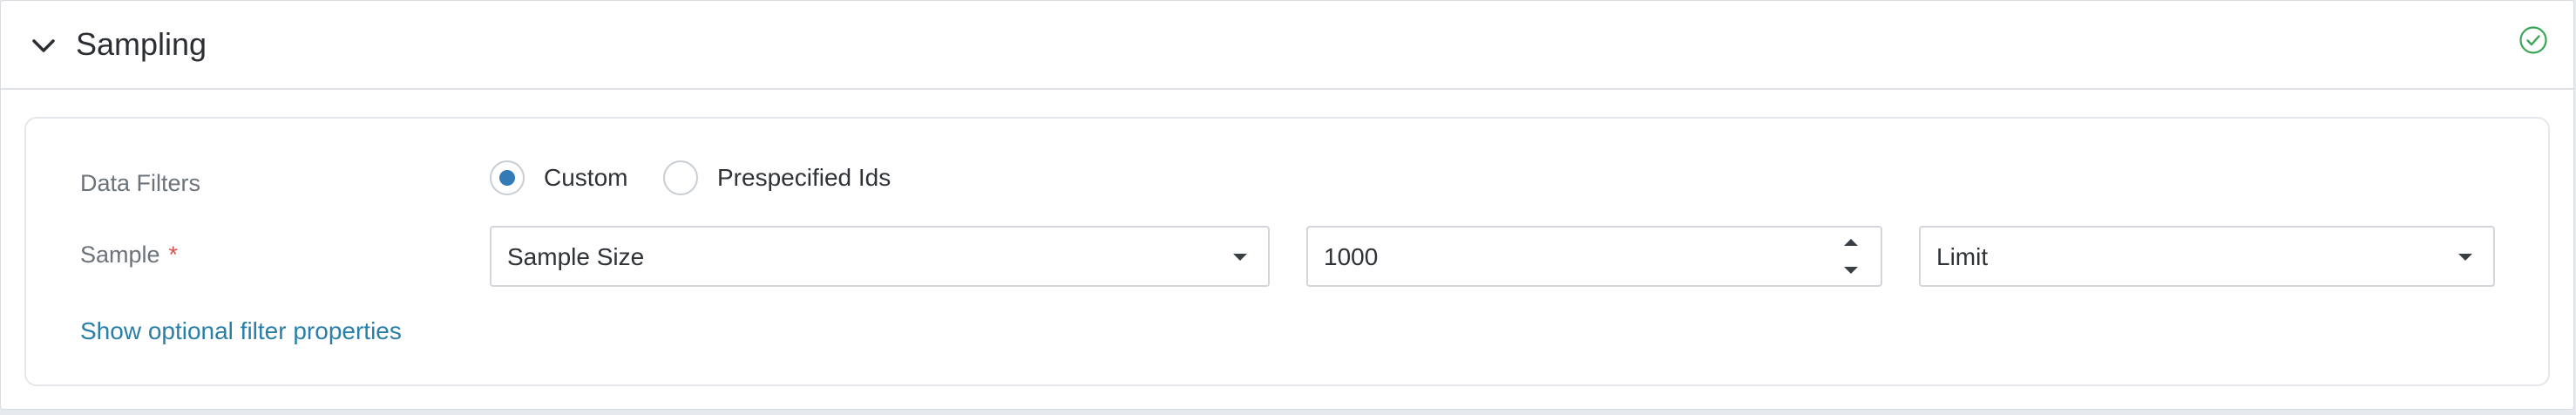 The height and width of the screenshot is (415, 2576). What do you see at coordinates (141, 183) in the screenshot?
I see `data-filters-label: Data Filters` at bounding box center [141, 183].